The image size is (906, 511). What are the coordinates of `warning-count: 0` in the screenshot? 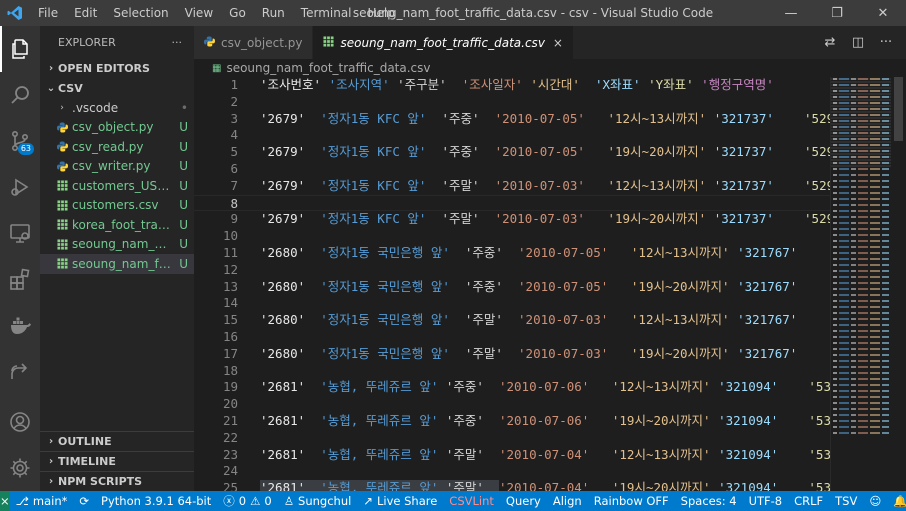 It's located at (268, 501).